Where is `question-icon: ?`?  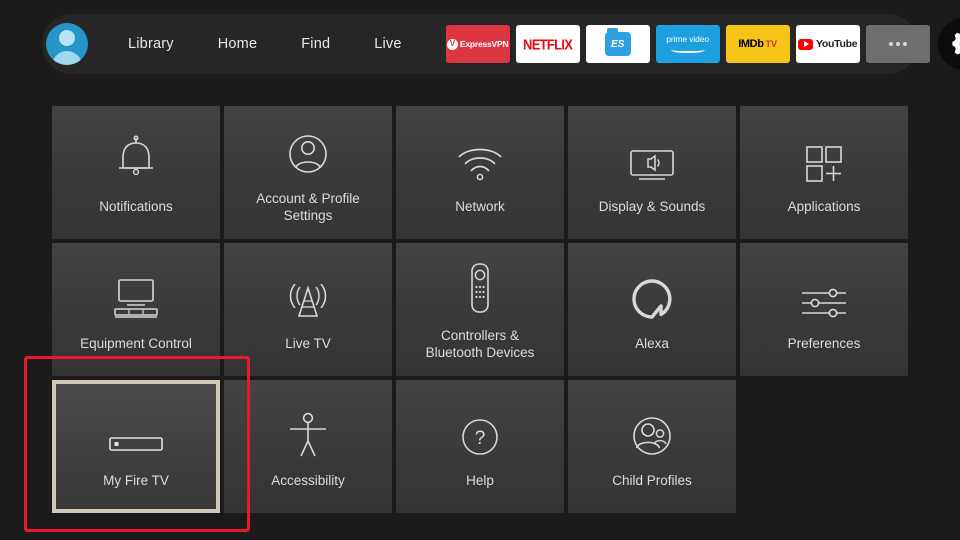
question-icon: ? is located at coordinates (480, 431).